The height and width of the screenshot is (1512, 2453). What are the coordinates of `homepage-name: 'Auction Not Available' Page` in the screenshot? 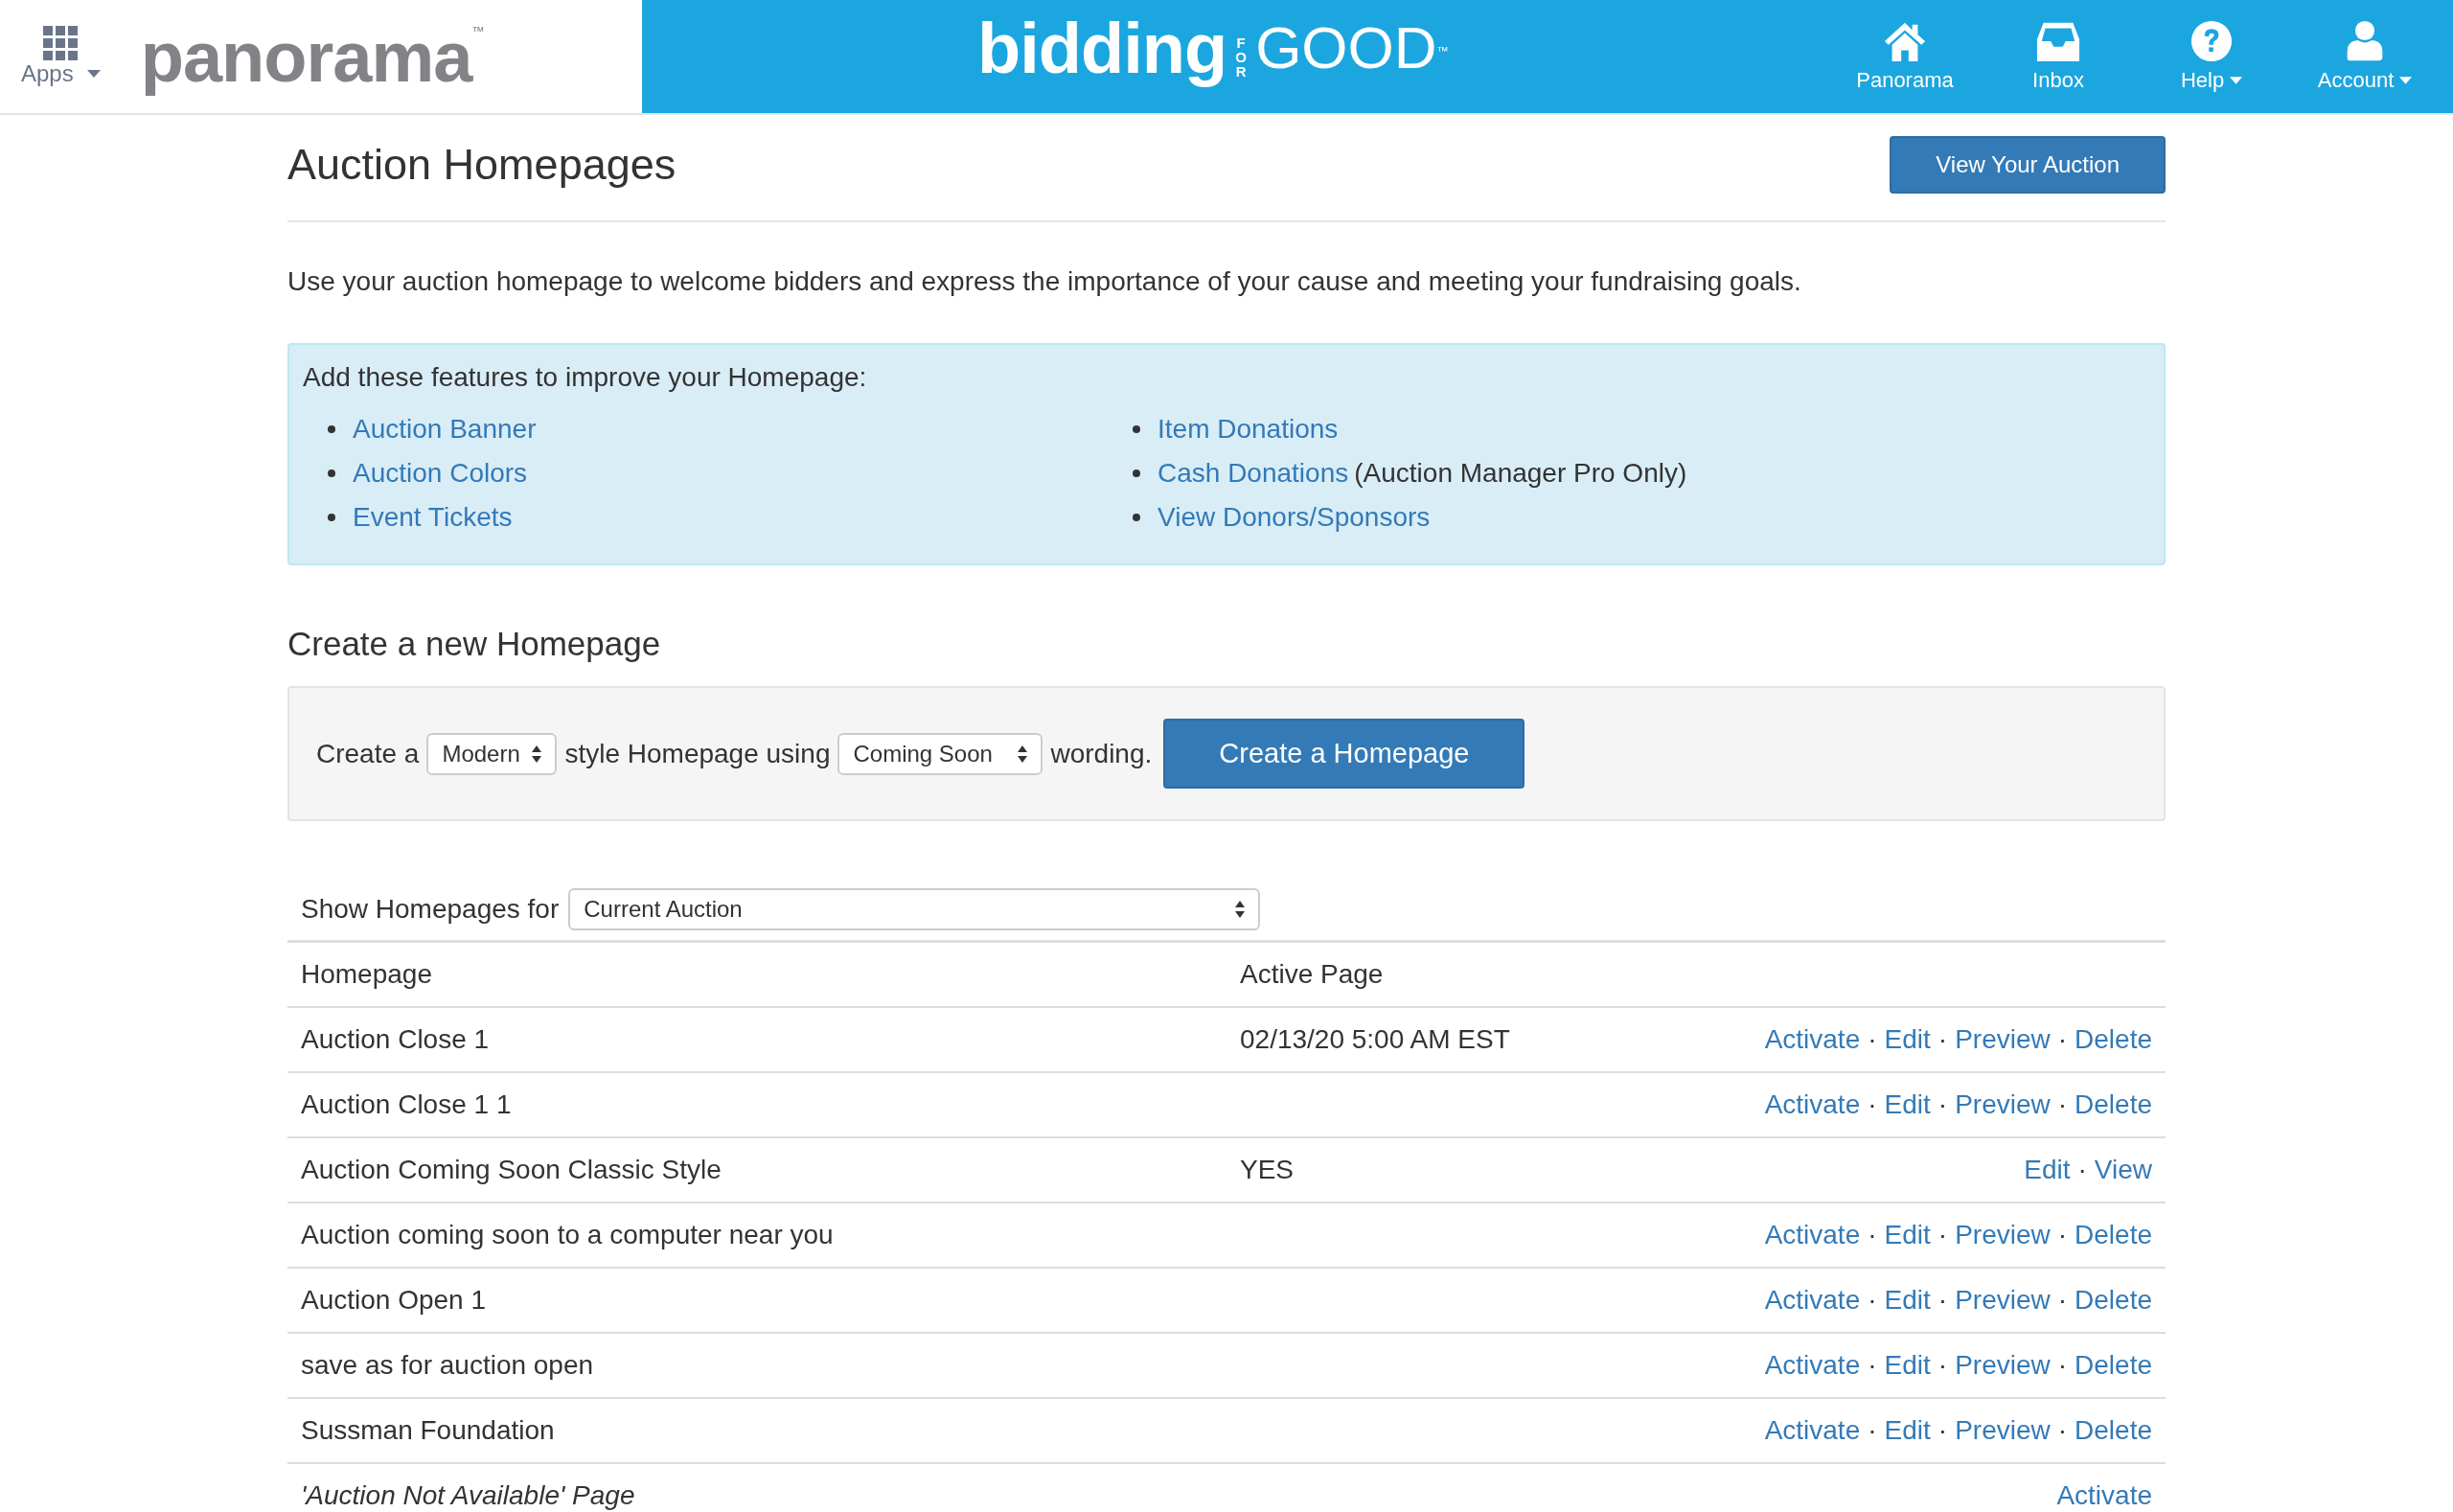 It's located at (468, 1495).